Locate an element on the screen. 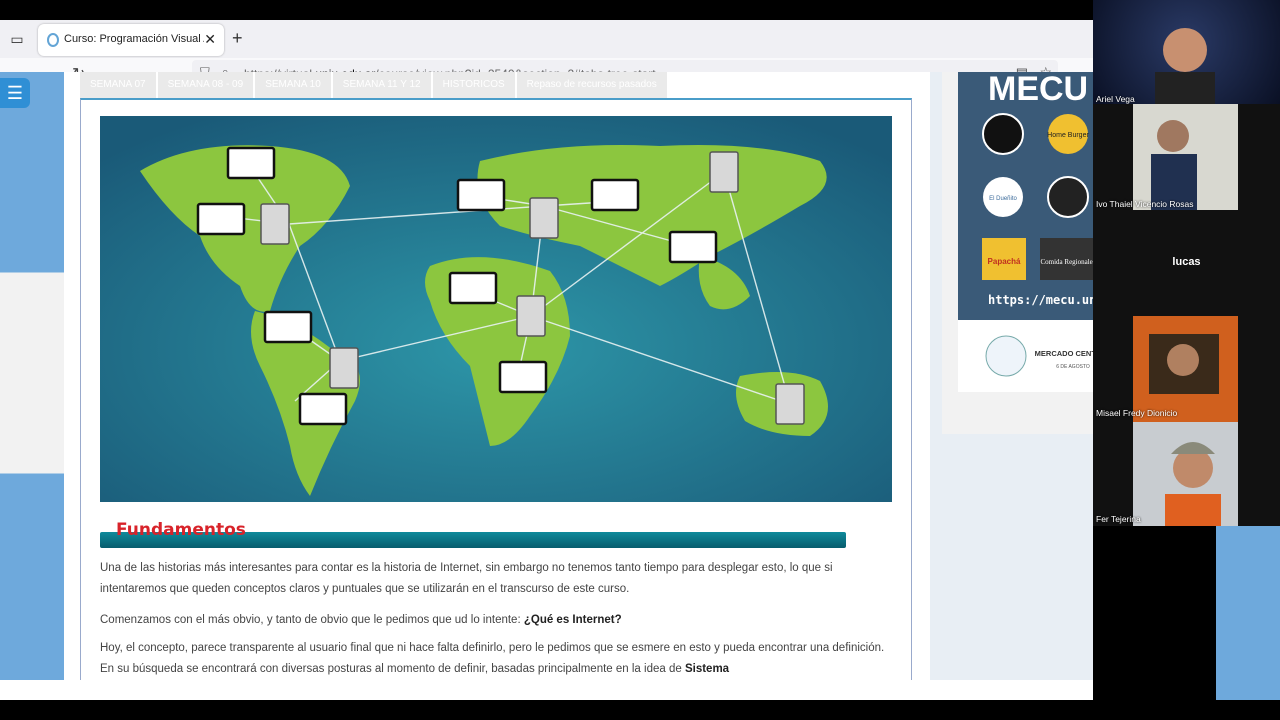 The width and height of the screenshot is (1280, 720). close-icon: ✕ is located at coordinates (210, 39).